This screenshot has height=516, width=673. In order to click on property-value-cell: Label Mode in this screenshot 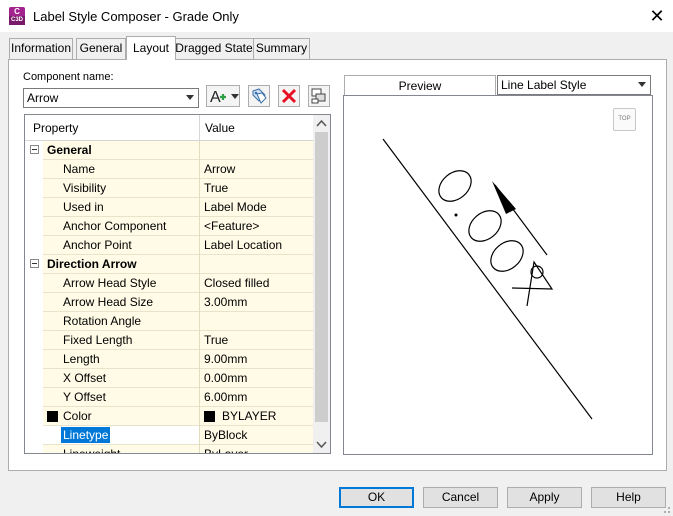, I will do `click(256, 207)`.